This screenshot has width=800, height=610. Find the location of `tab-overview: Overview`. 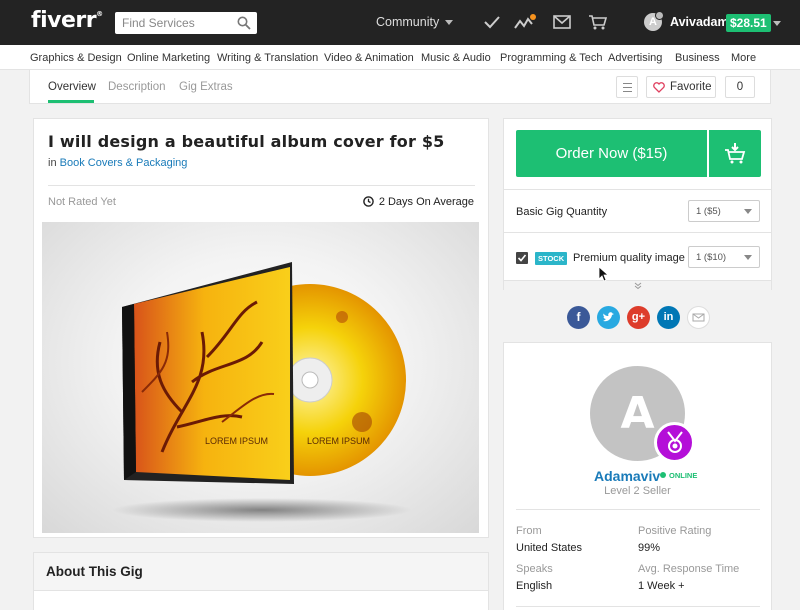

tab-overview: Overview is located at coordinates (72, 87).